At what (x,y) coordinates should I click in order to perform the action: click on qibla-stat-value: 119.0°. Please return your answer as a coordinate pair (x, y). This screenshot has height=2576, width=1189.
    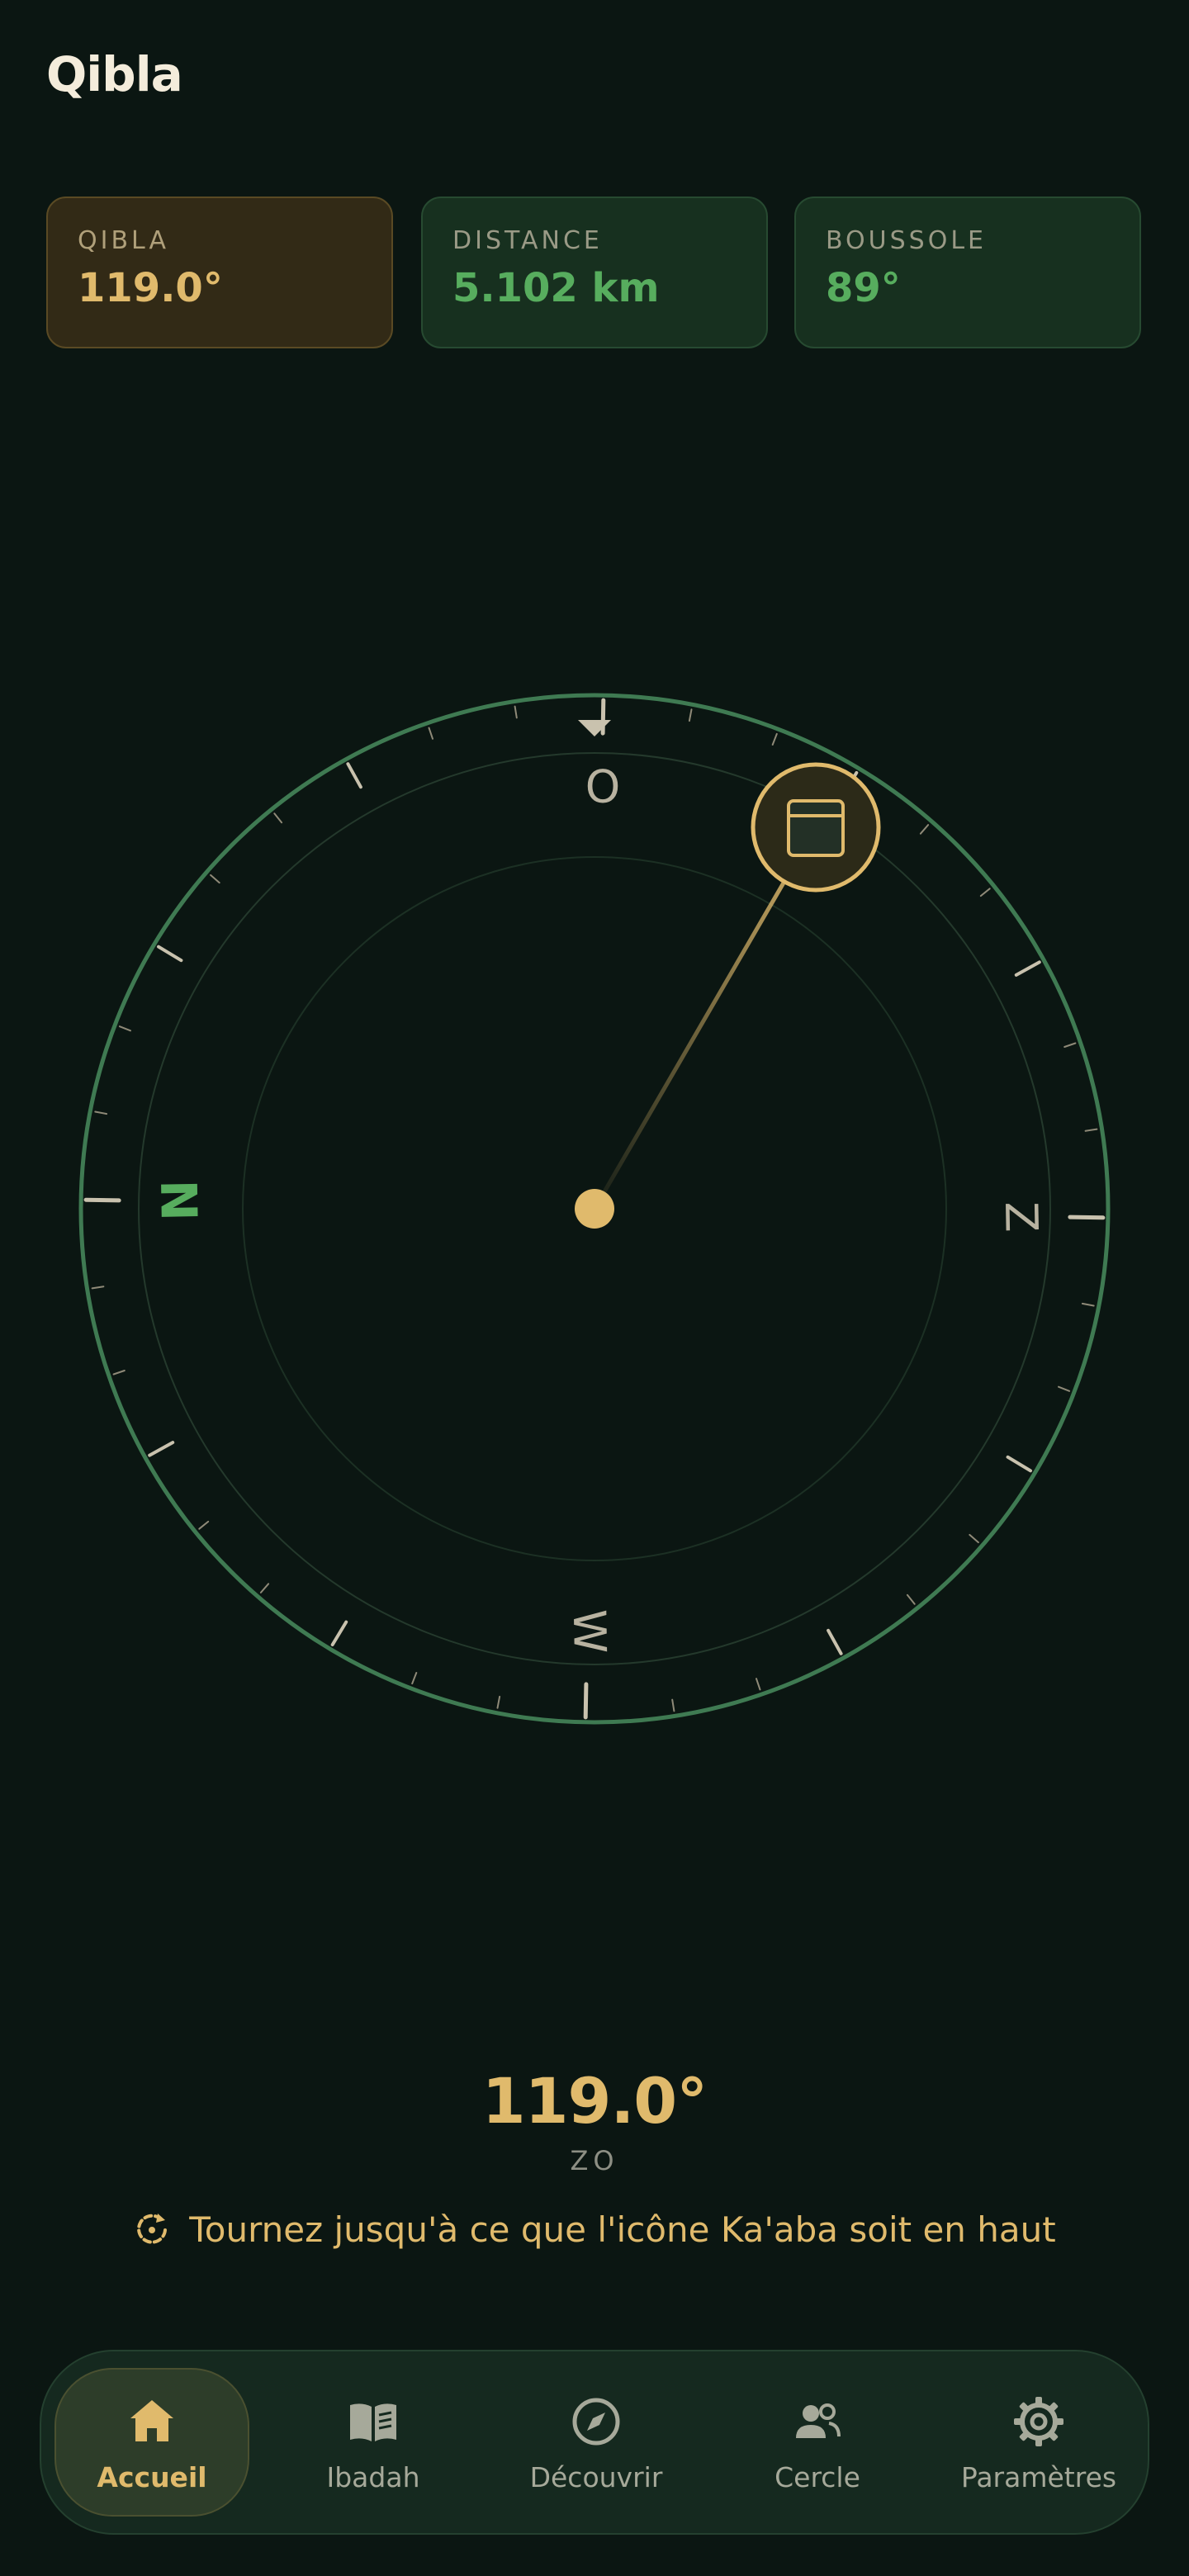
    Looking at the image, I should click on (150, 288).